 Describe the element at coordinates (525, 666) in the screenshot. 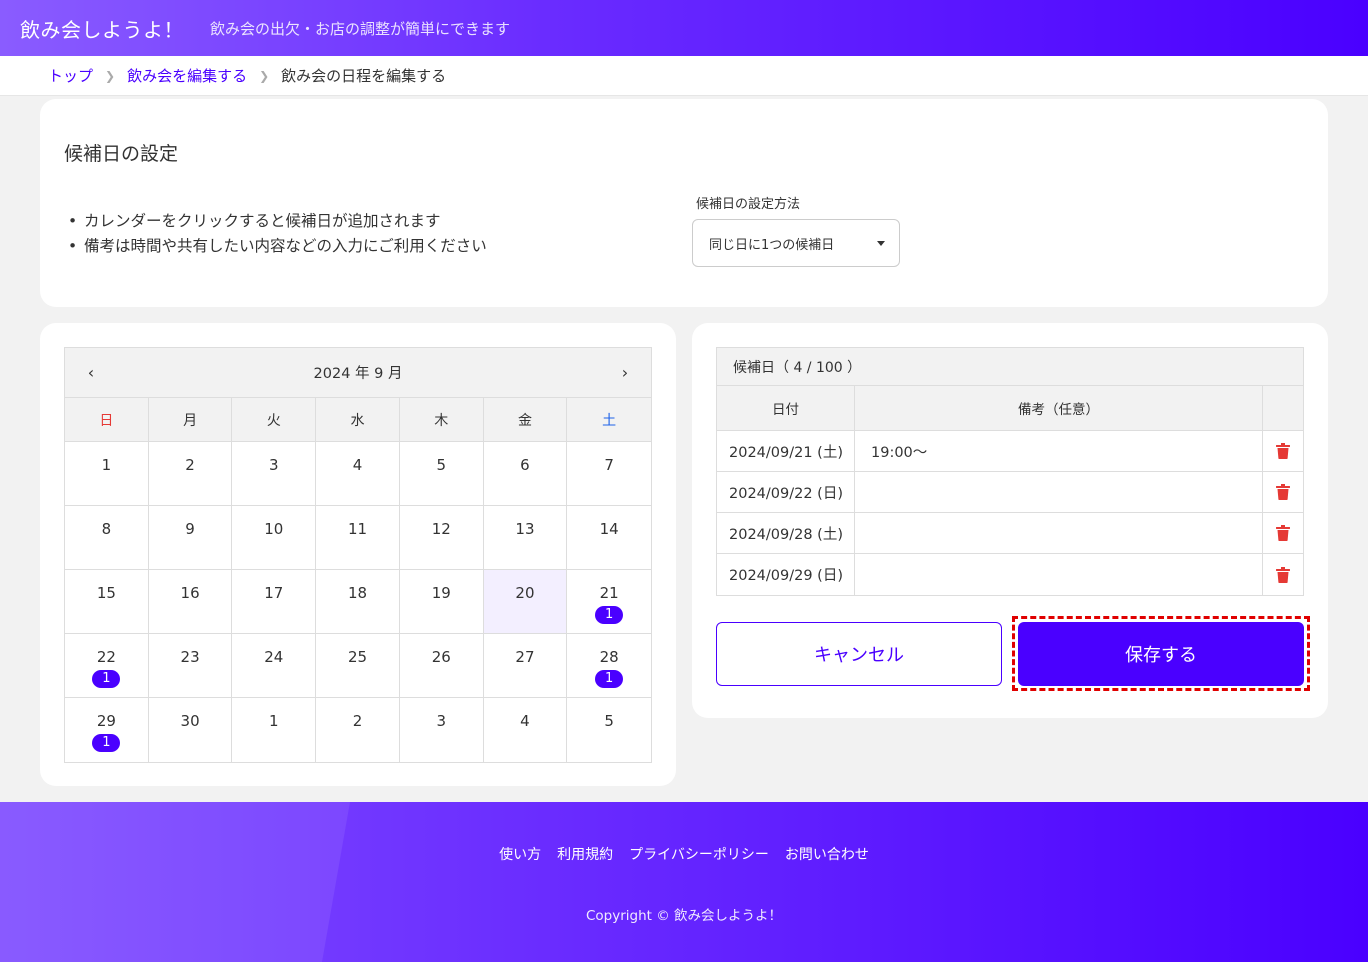

I see `calendar-day-cell: 27` at that location.